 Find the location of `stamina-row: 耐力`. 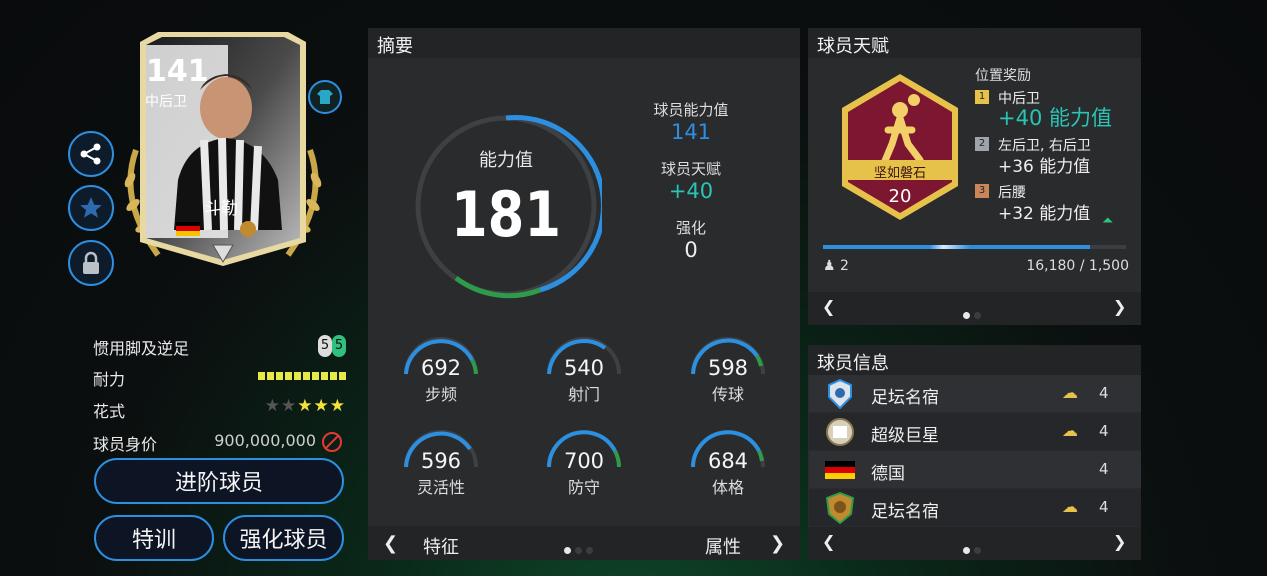

stamina-row: 耐力 is located at coordinates (219, 378).